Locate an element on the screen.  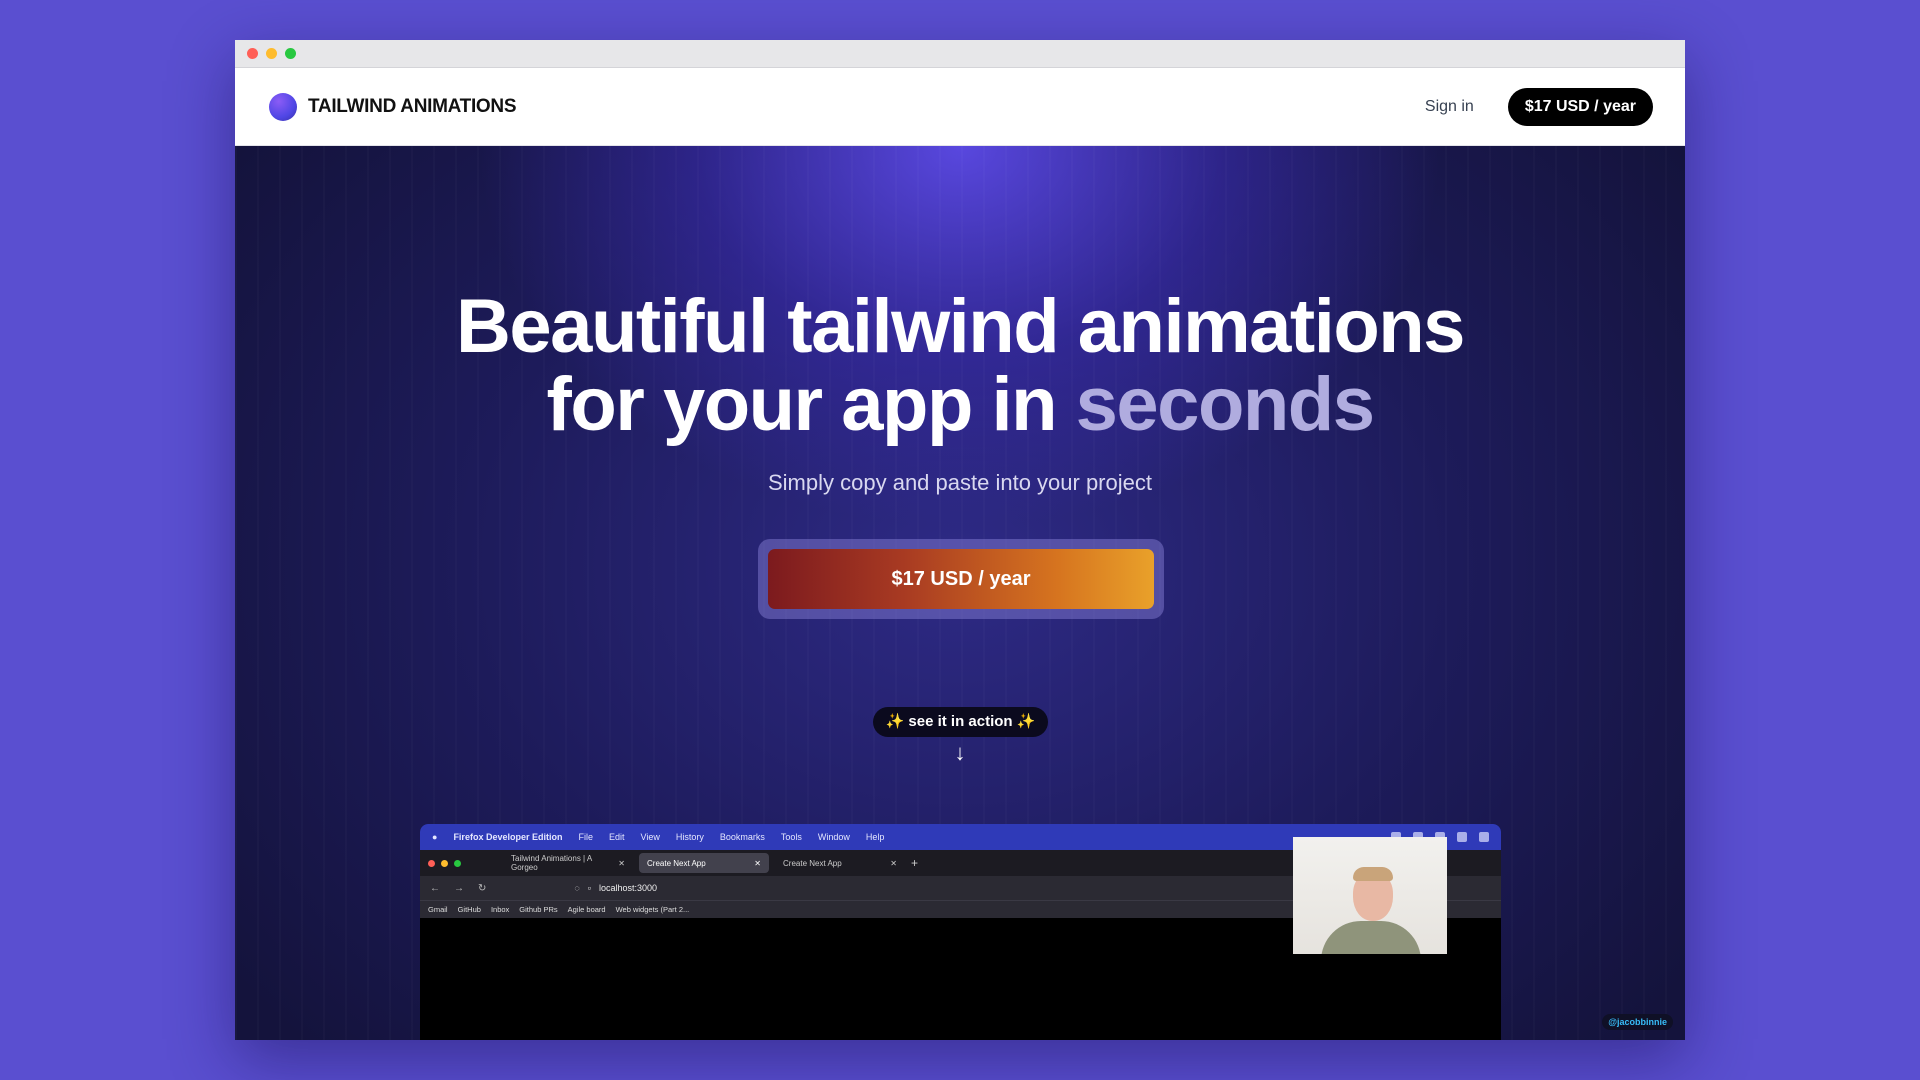
window-titlebar is located at coordinates (960, 54).